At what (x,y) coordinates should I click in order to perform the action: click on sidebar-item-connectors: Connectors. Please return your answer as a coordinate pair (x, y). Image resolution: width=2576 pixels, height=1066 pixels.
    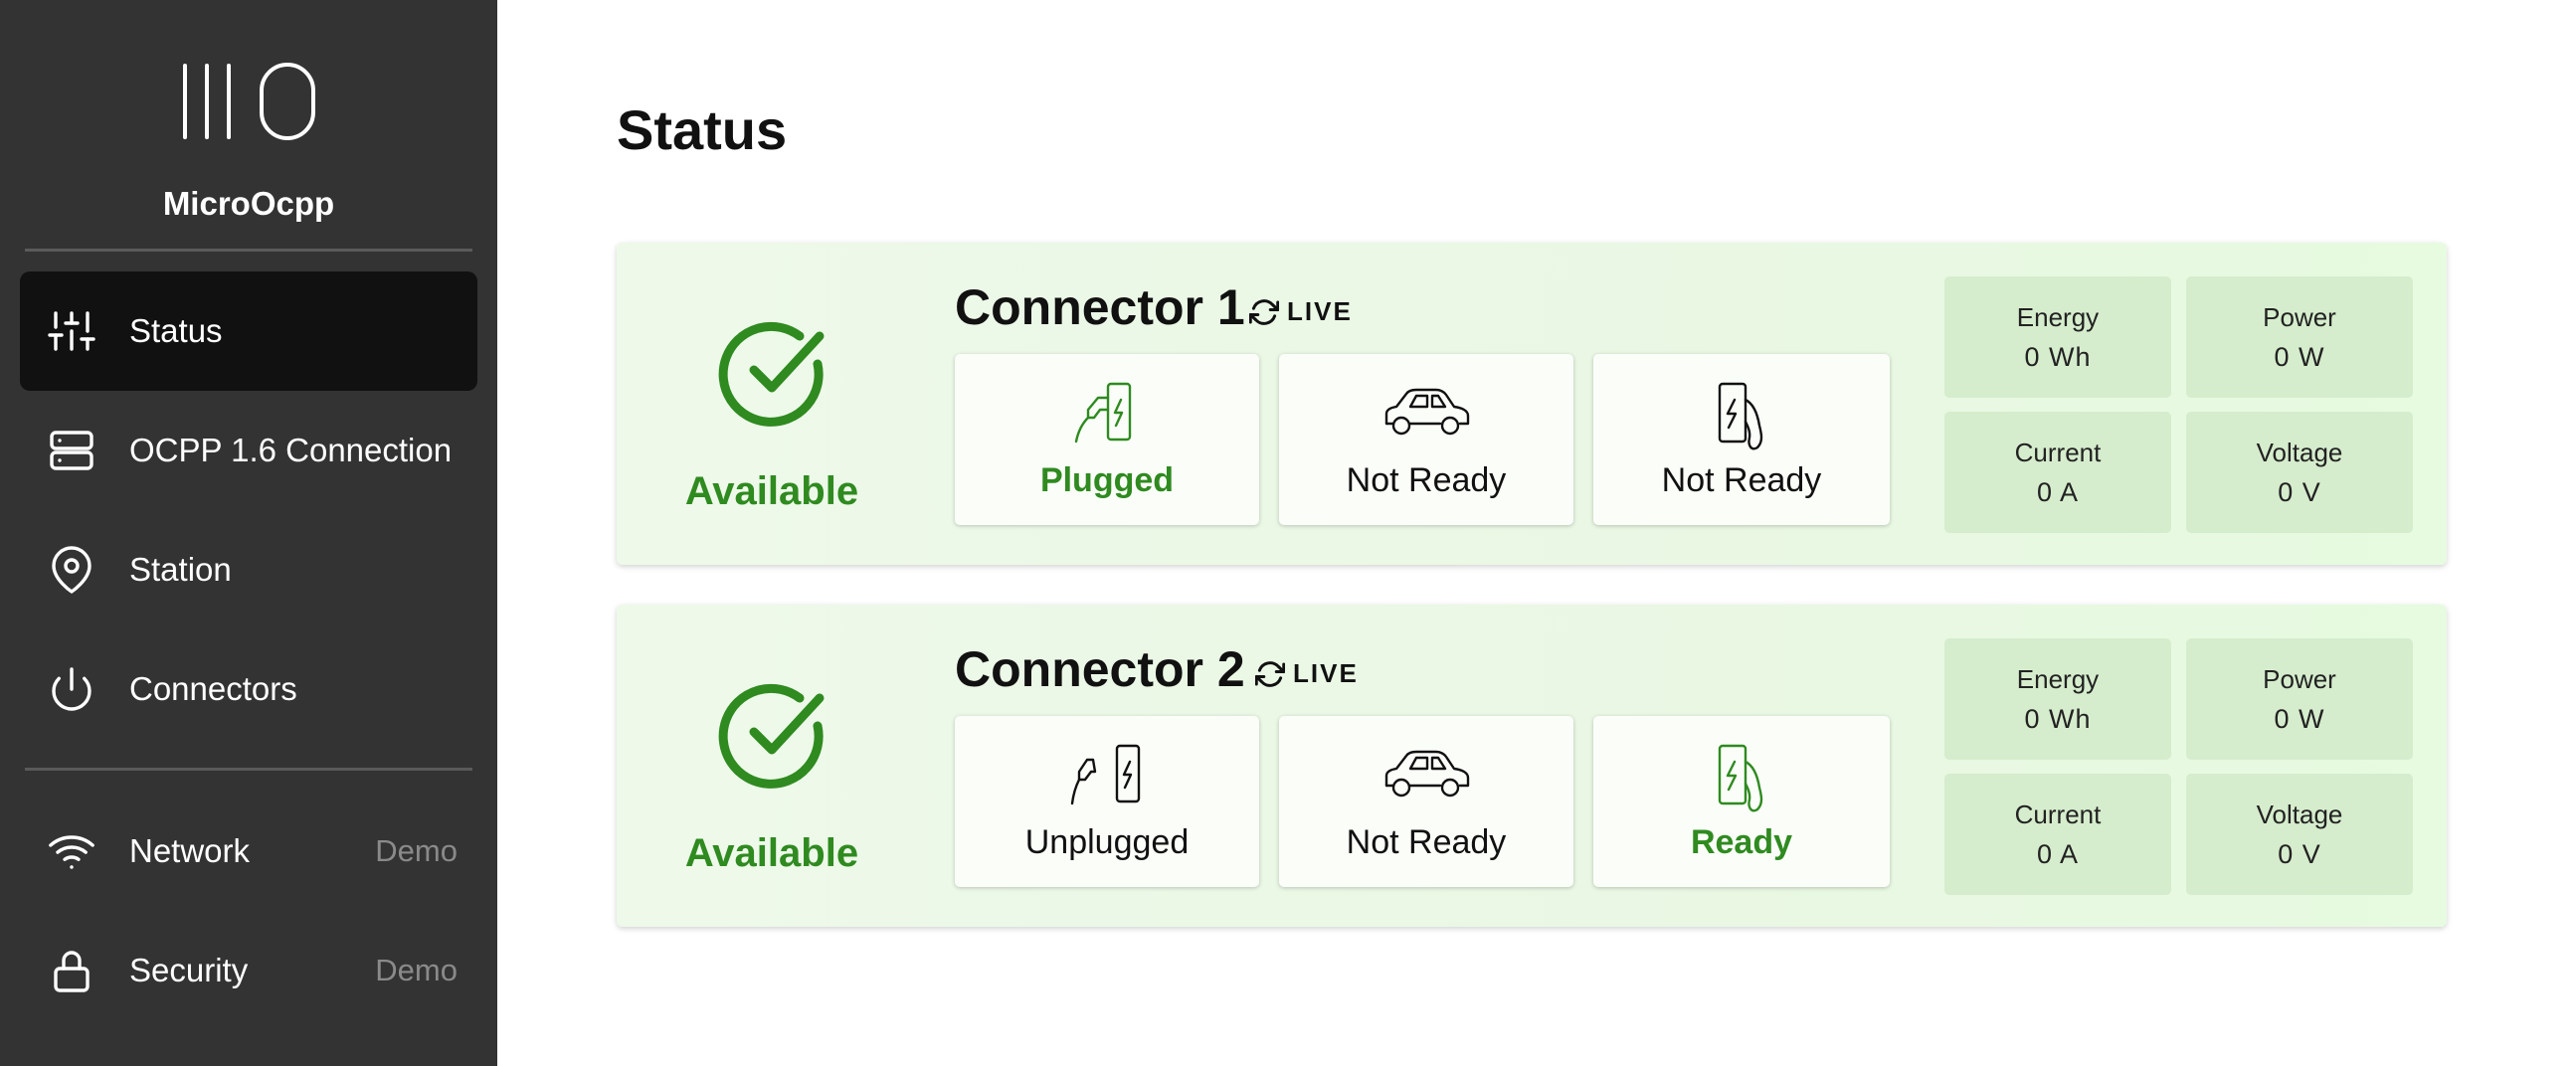
    Looking at the image, I should click on (248, 689).